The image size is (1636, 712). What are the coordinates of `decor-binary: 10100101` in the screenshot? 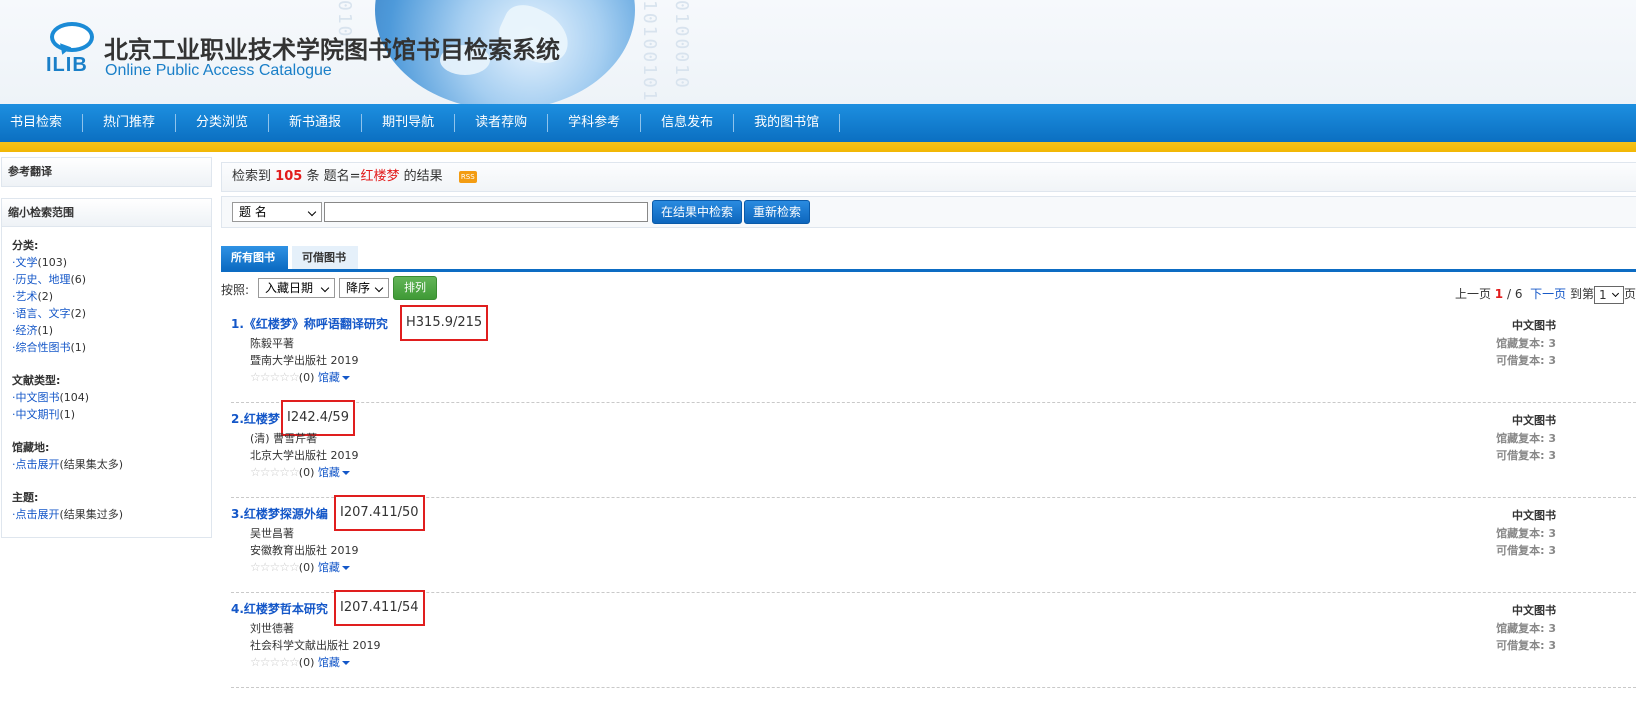 It's located at (649, 51).